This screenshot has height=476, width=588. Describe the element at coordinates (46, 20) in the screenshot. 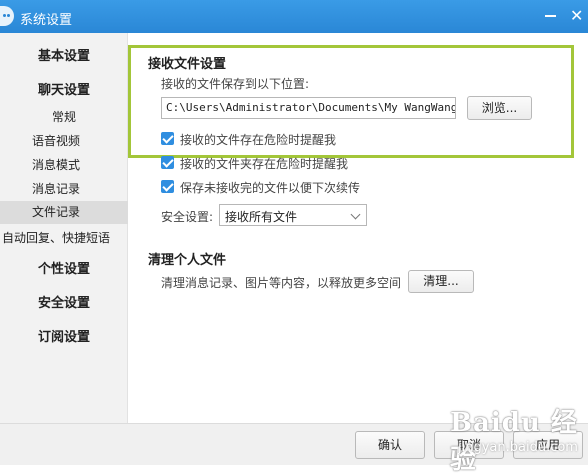

I see `window-title: 系统设置` at that location.